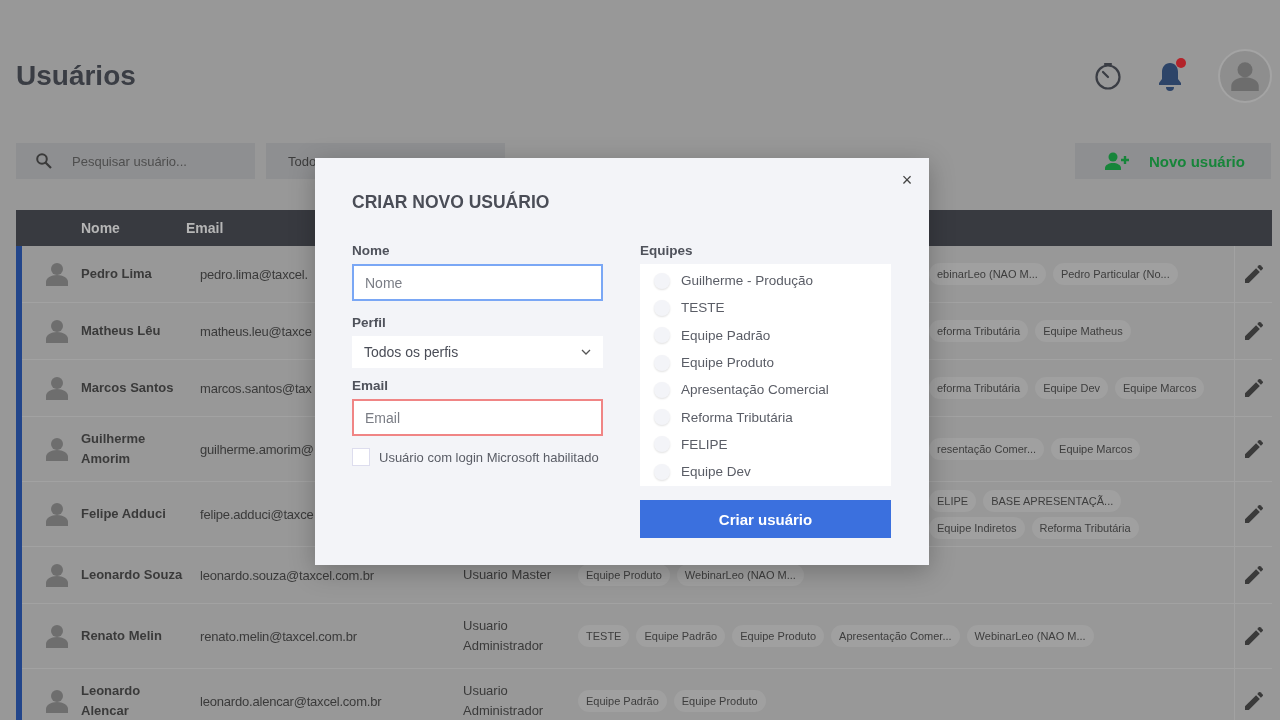 The height and width of the screenshot is (720, 1280). I want to click on user-name: Leonardo Souza, so click(132, 575).